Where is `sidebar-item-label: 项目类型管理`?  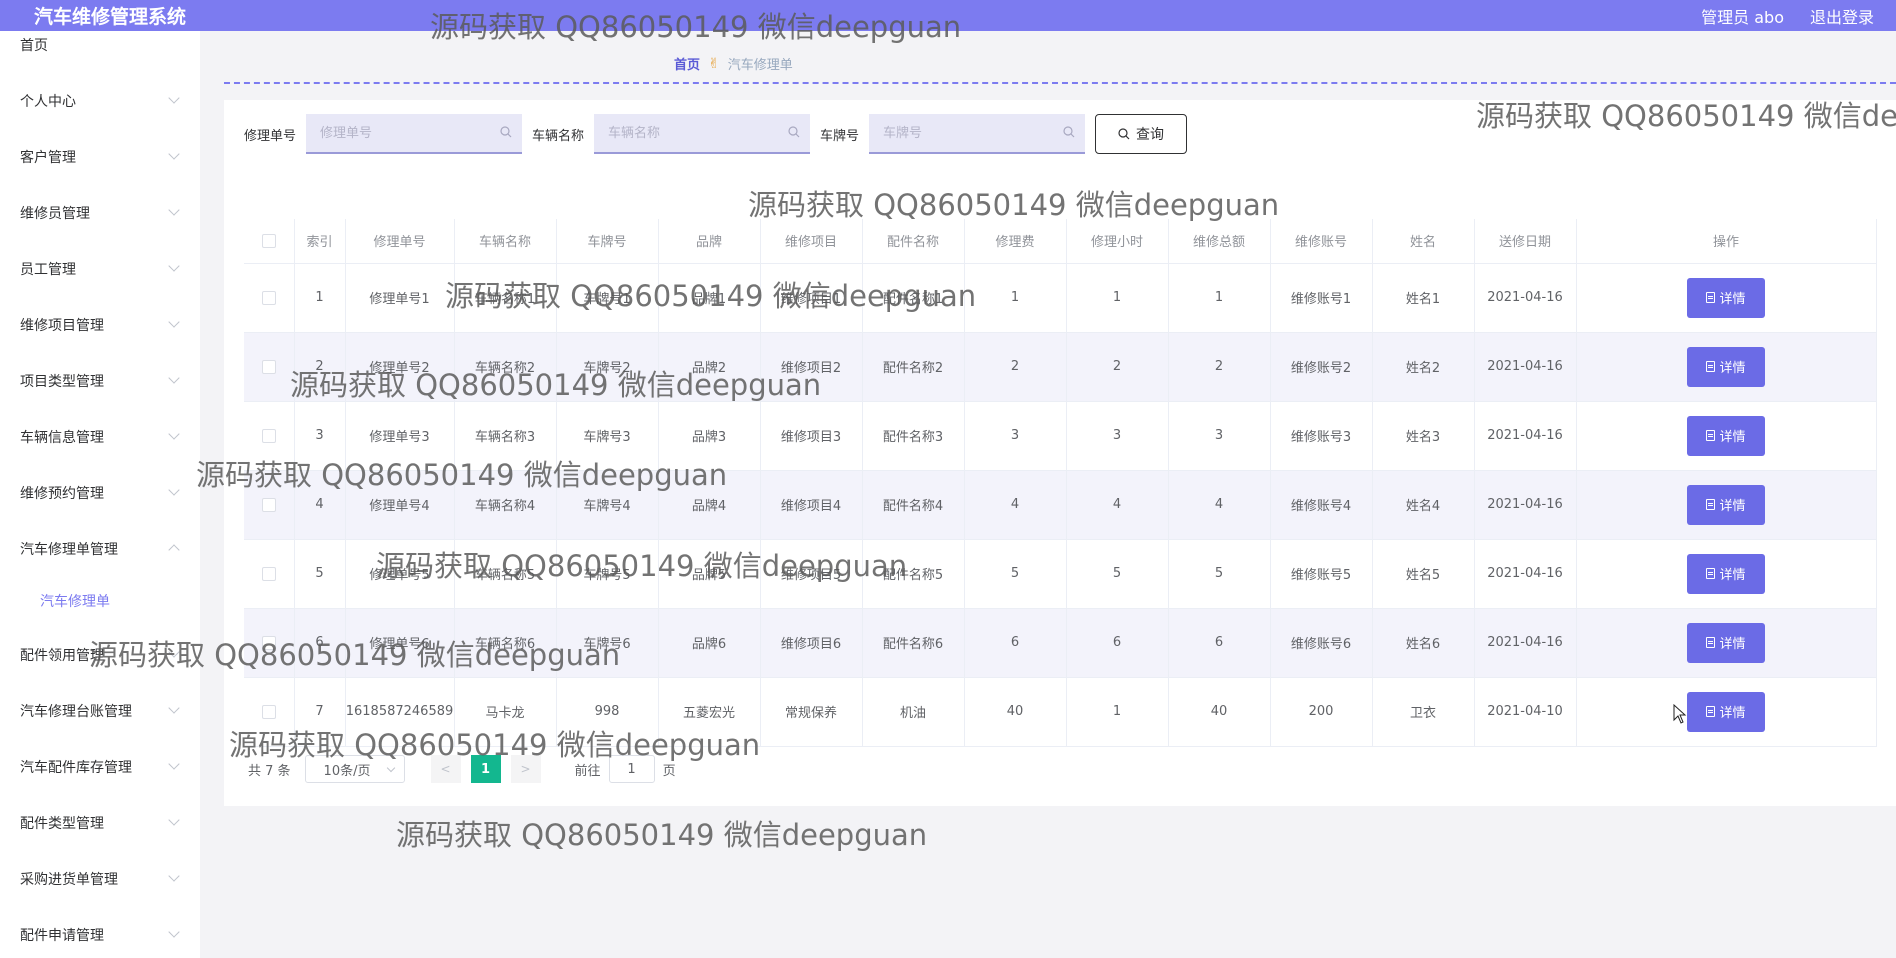
sidebar-item-label: 项目类型管理 is located at coordinates (62, 382).